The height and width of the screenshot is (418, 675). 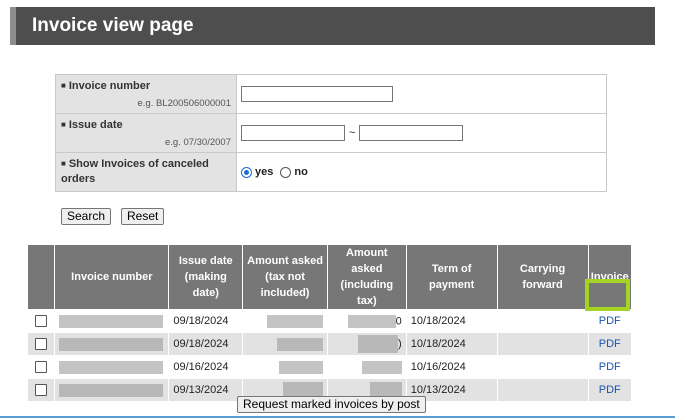 What do you see at coordinates (317, 94) in the screenshot?
I see `invoice-number-input` at bounding box center [317, 94].